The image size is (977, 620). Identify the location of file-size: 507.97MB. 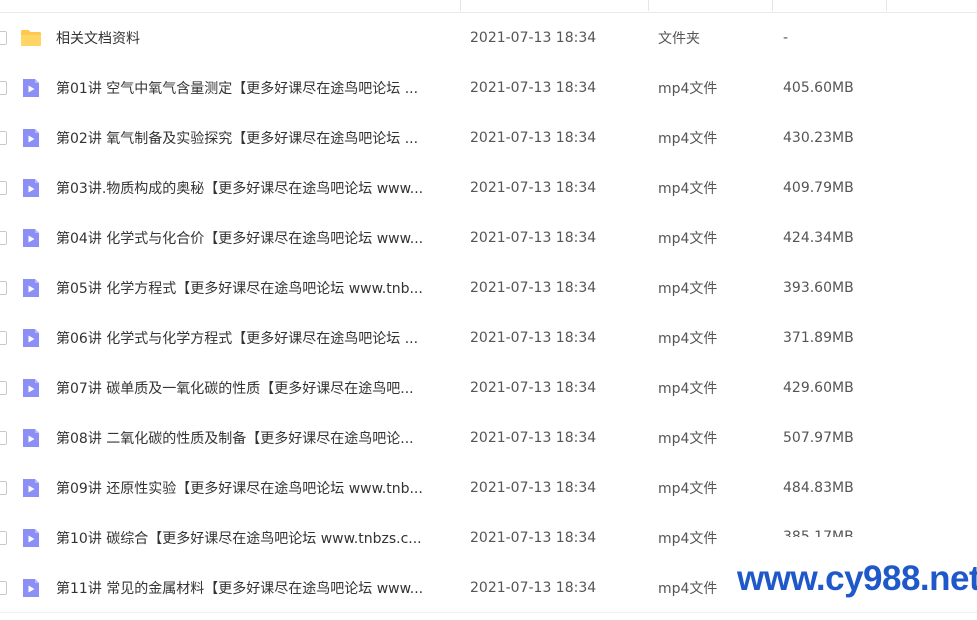
(818, 438).